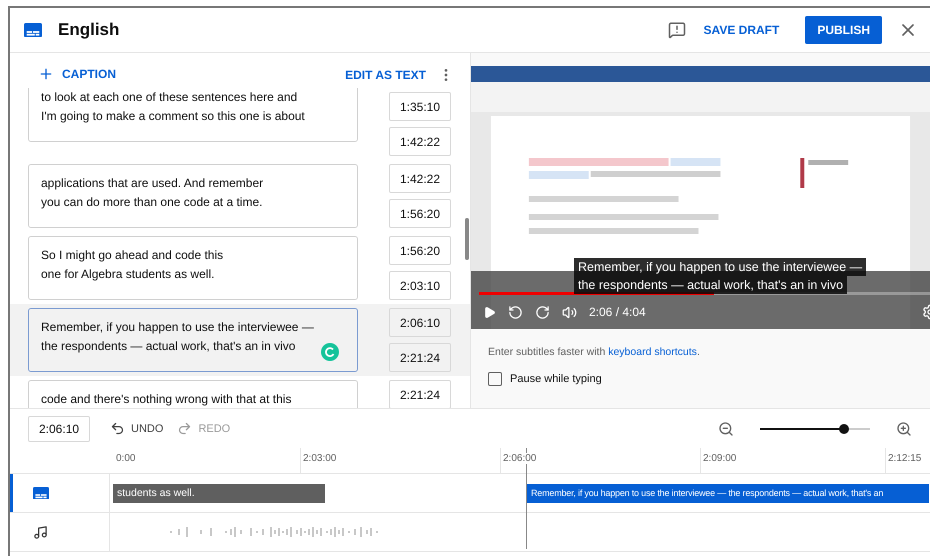  Describe the element at coordinates (519, 458) in the screenshot. I see `ruler-label: 2:06:00` at that location.